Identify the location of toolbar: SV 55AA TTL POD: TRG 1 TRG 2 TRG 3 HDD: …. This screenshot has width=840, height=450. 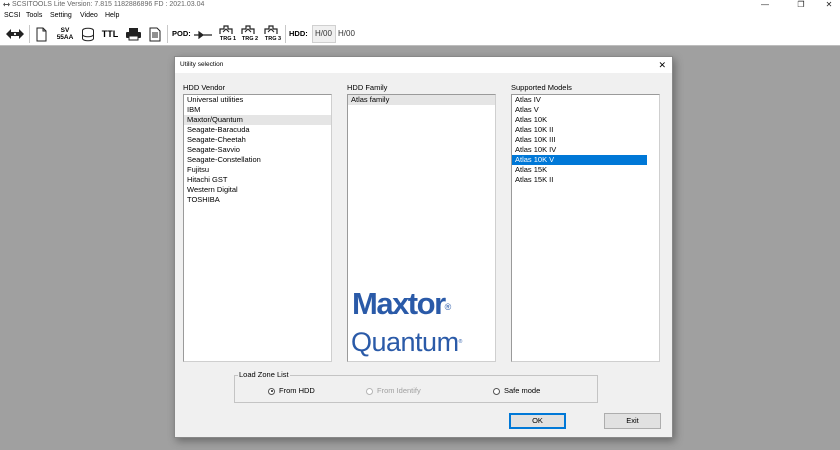
(420, 34).